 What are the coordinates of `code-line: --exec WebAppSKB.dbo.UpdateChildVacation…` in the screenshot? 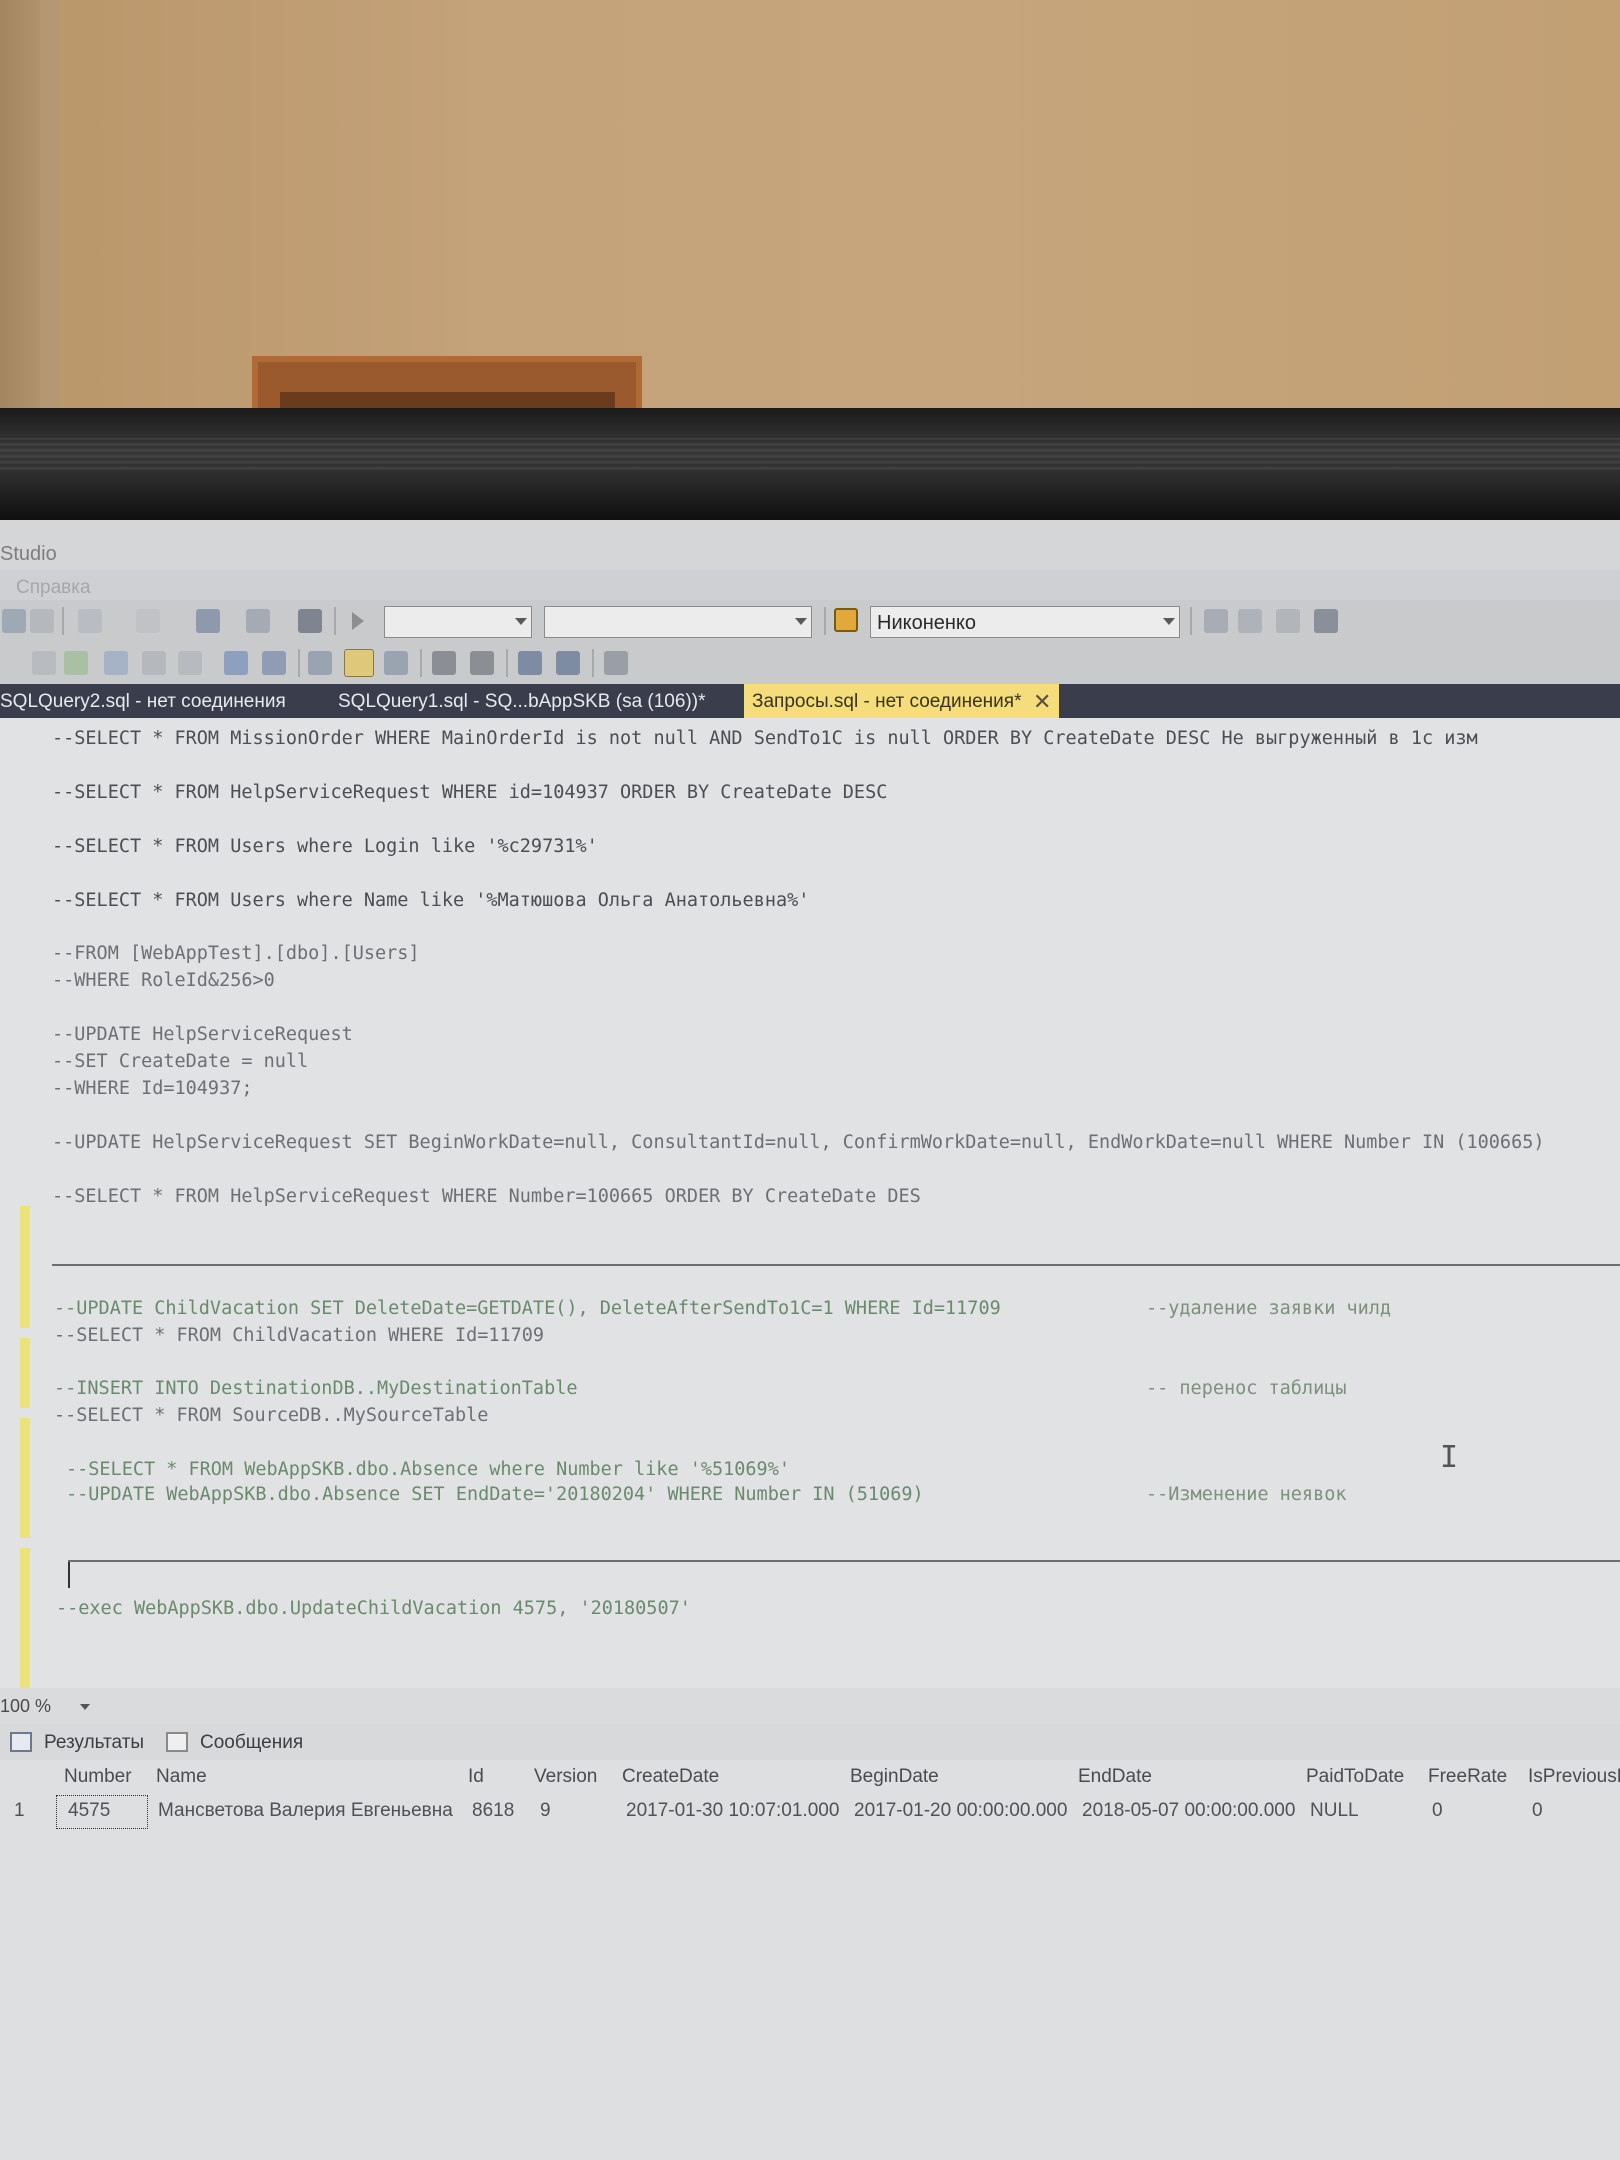 It's located at (373, 1608).